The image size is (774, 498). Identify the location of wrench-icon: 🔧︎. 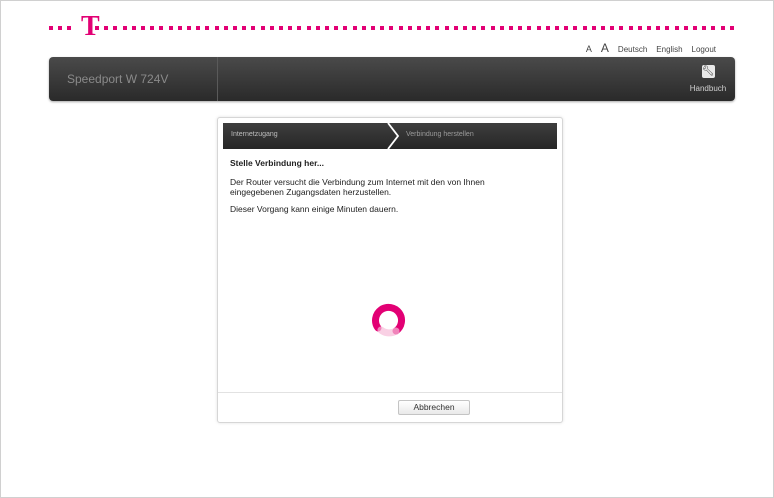
(708, 71).